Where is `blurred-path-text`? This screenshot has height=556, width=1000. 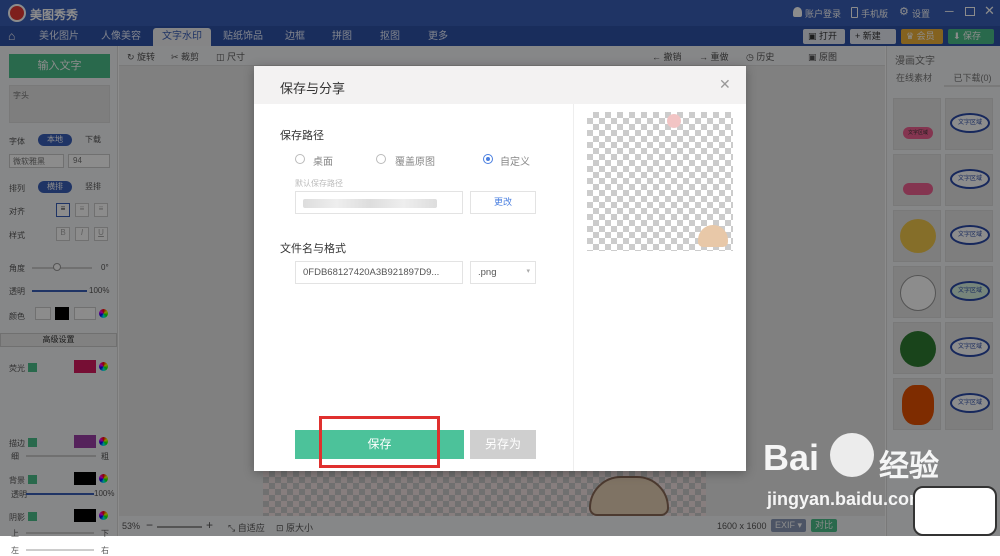
blurred-path-text is located at coordinates (370, 203).